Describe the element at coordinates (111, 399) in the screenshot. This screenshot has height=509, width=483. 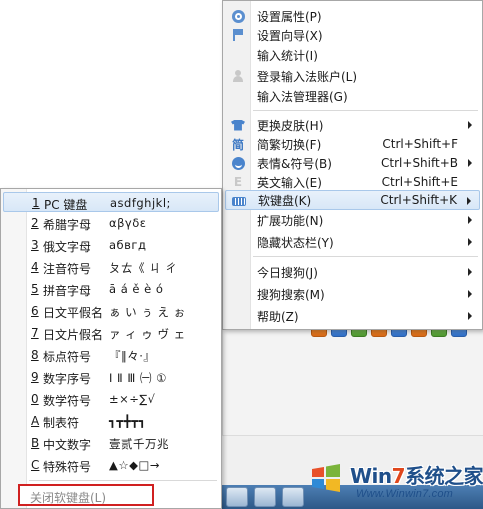
I see `soft-keyboard-math: 0 数学符号 ±×÷∑√` at that location.